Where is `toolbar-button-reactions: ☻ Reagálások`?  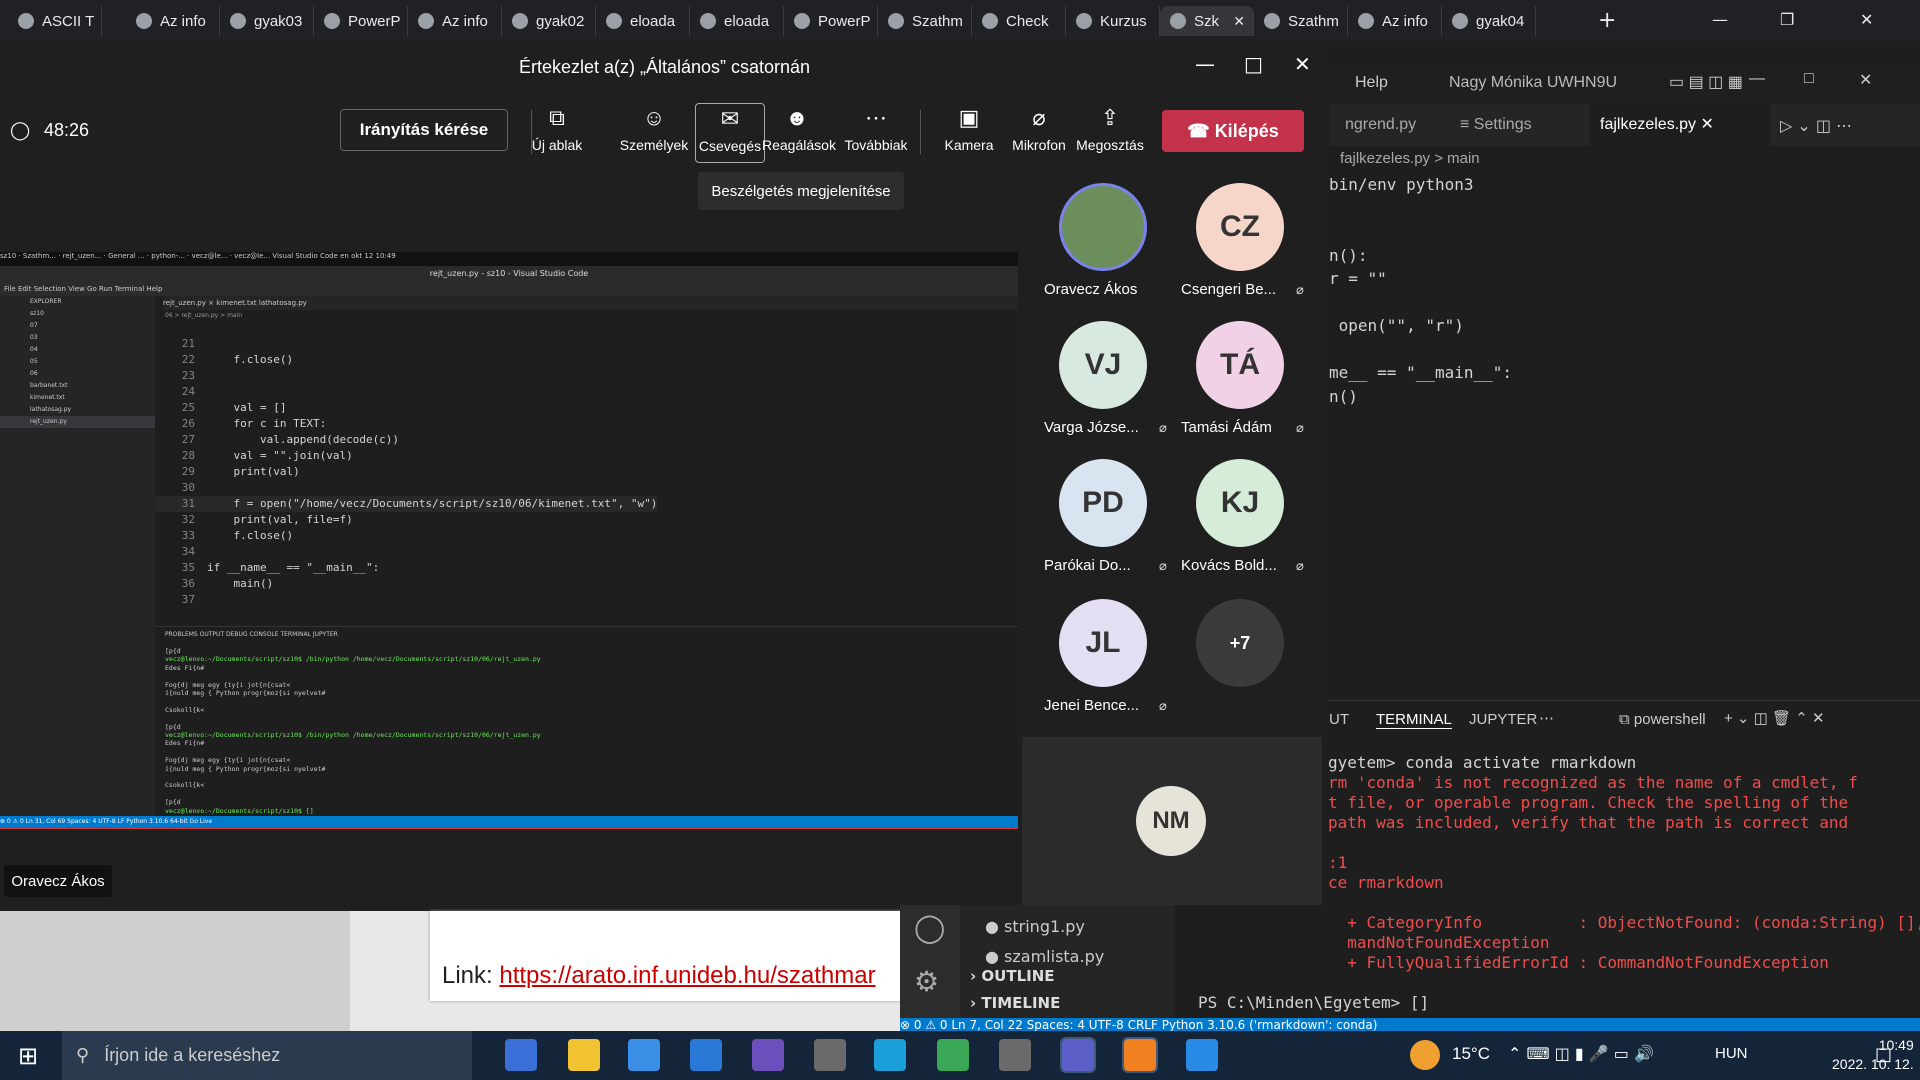 toolbar-button-reactions: ☻ Reagálások is located at coordinates (799, 133).